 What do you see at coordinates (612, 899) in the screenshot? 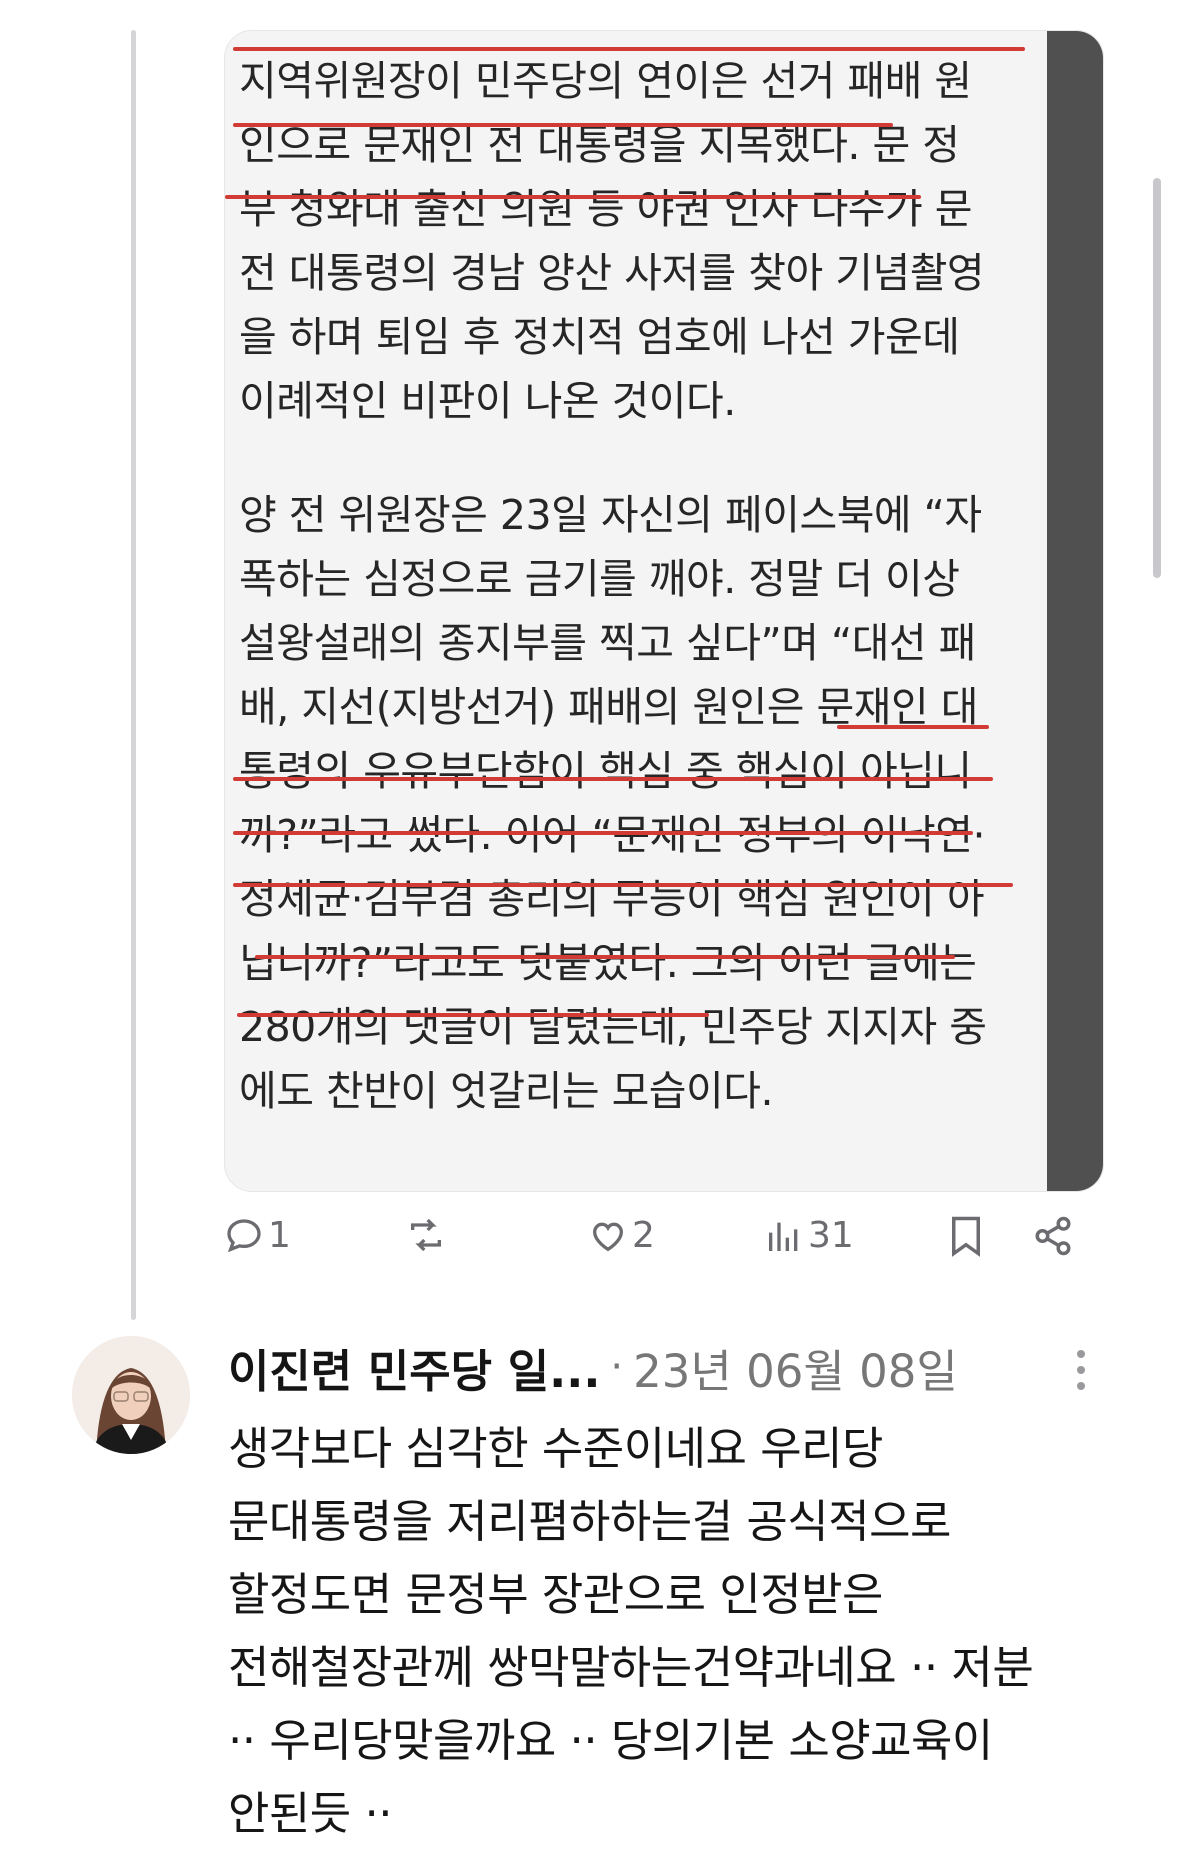
I see `article-line: 정세균·김부겸 총리의 무능이 핵심 원인이 아` at bounding box center [612, 899].